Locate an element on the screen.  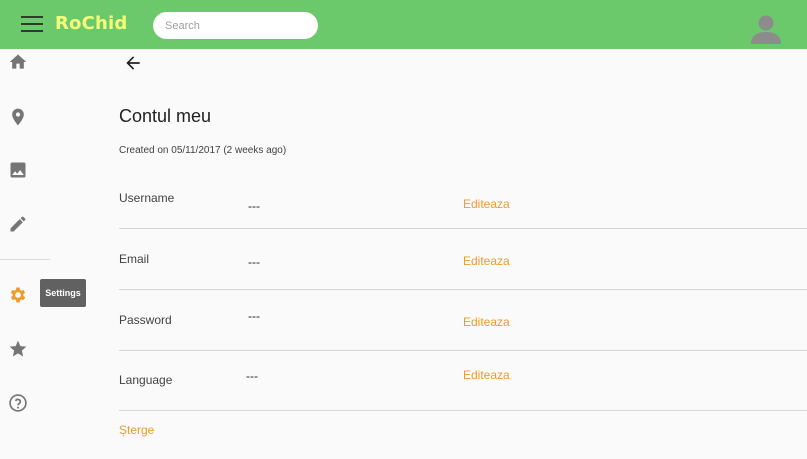
star-icon is located at coordinates (18, 349).